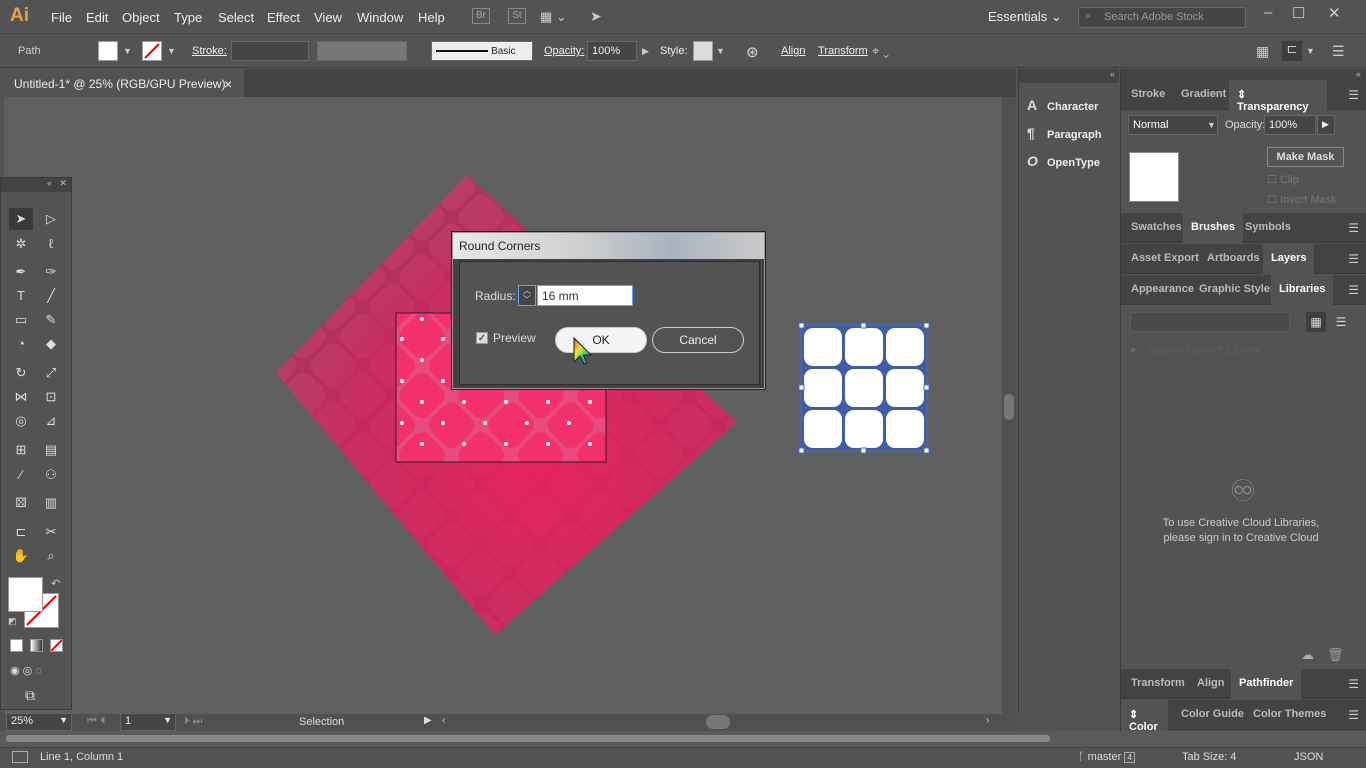  What do you see at coordinates (362, 51) in the screenshot?
I see `variable-width-profile` at bounding box center [362, 51].